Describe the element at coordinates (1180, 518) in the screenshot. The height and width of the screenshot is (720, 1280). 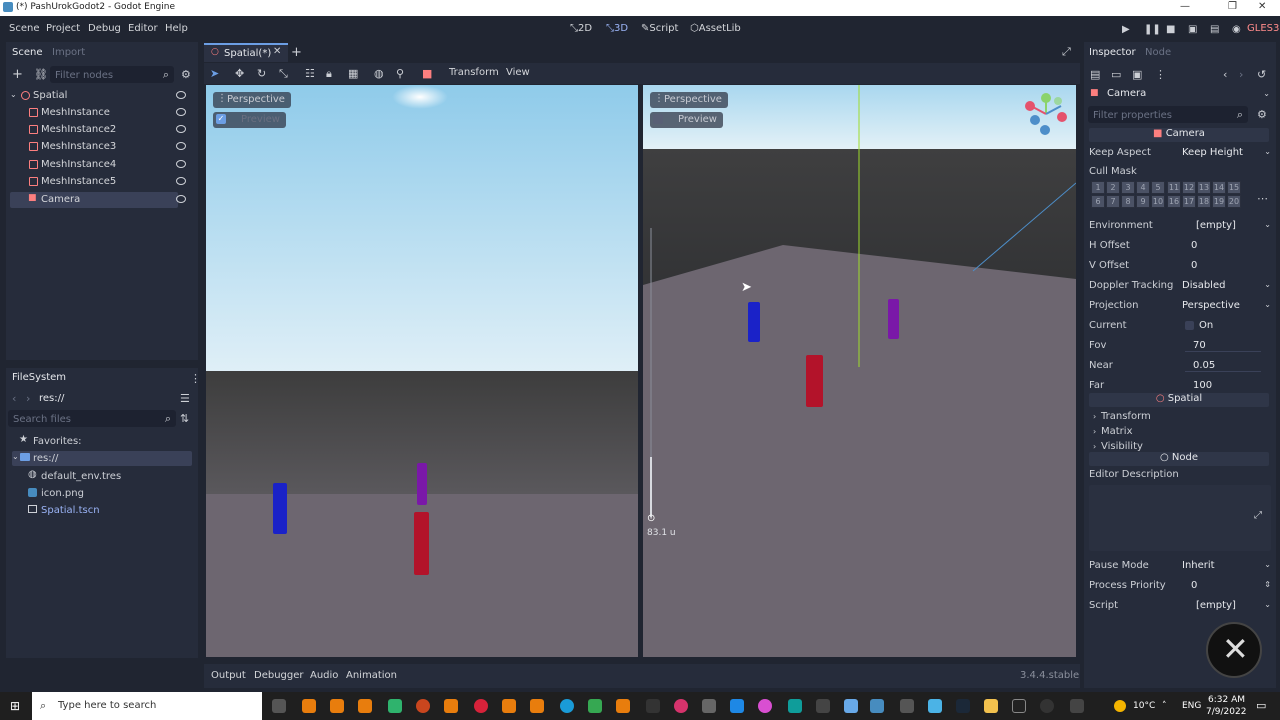
I see `editor-description-textarea: ⤢` at that location.